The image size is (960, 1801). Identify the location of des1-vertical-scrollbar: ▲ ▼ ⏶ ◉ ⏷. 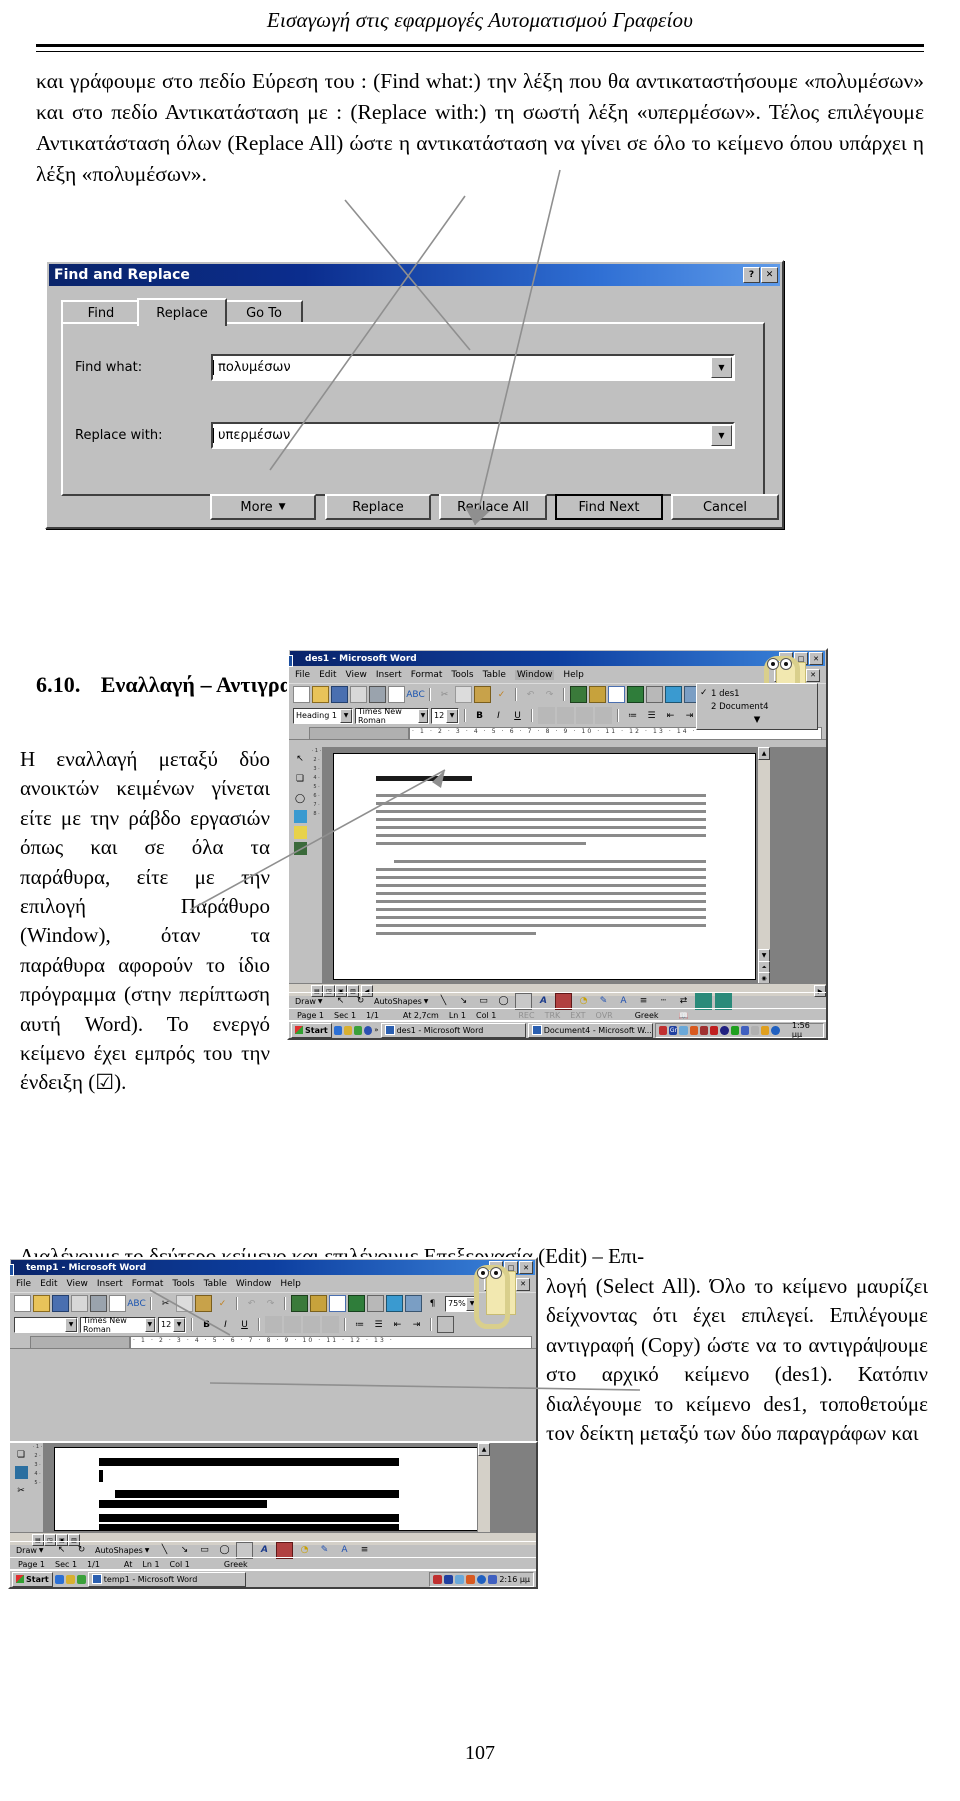
(763, 871).